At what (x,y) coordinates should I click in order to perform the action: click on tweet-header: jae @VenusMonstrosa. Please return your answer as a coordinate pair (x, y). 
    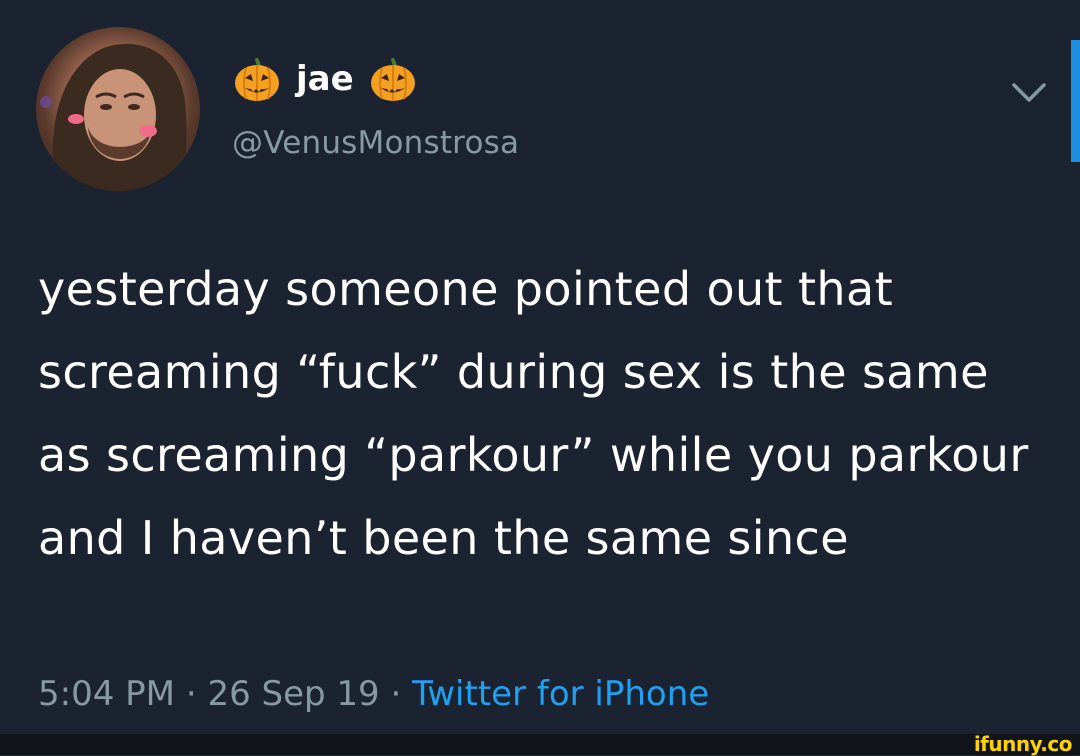
    Looking at the image, I should click on (375, 106).